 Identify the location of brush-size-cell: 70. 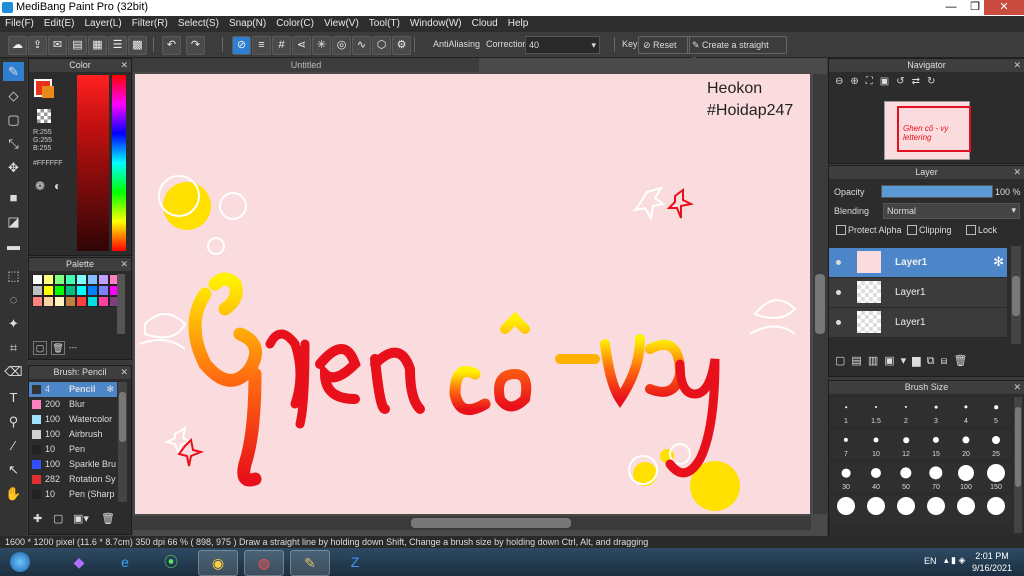
(936, 477).